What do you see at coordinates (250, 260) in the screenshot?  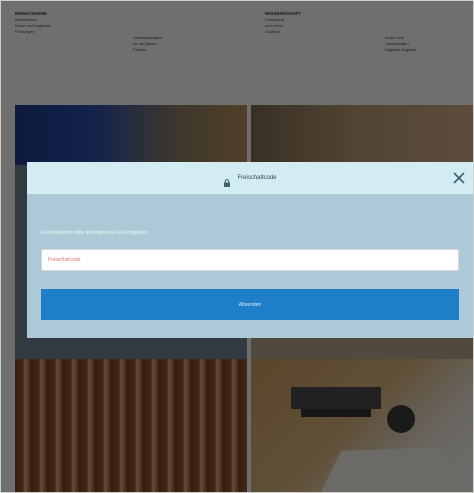 I see `unlock-code-input` at bounding box center [250, 260].